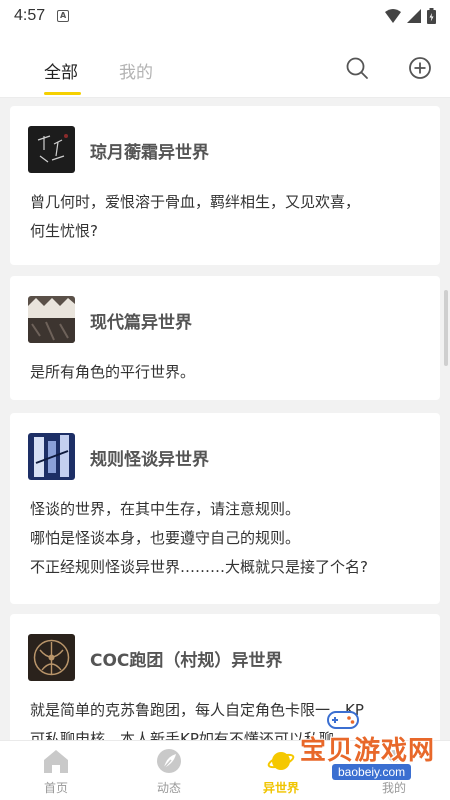 The height and width of the screenshot is (800, 450). I want to click on site-watermark: 宝贝游戏网 baobeiy.com, so click(356, 749).